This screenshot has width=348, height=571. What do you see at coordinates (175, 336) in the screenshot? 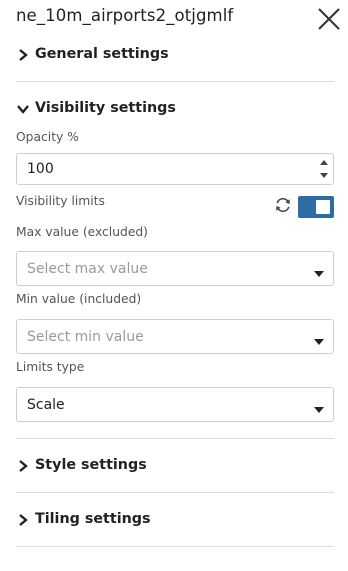
I see `min-value-select: Select min value` at bounding box center [175, 336].